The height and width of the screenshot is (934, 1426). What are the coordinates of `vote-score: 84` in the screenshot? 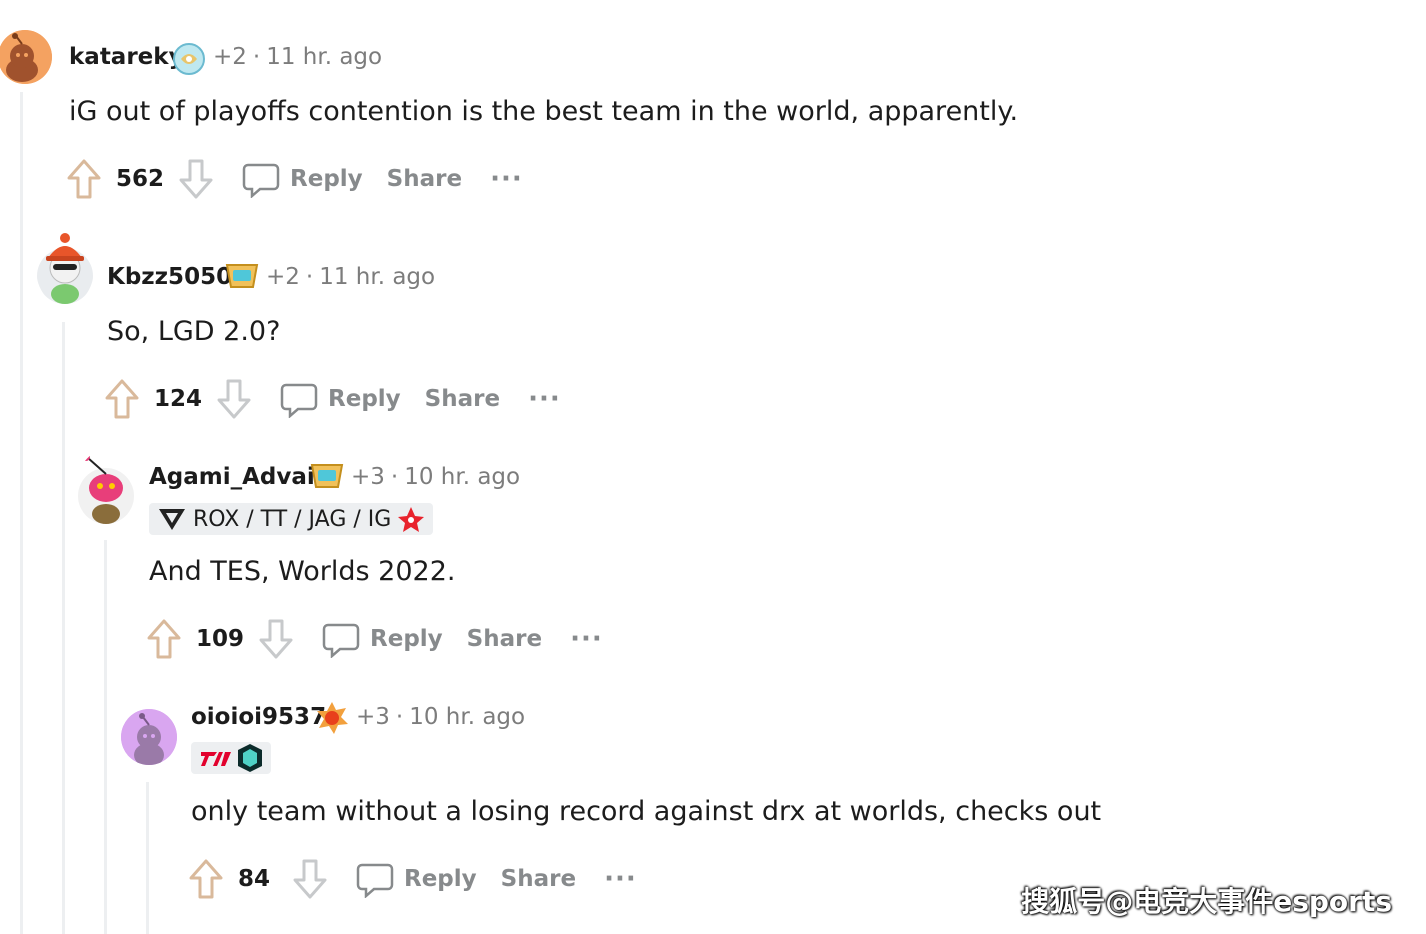 It's located at (254, 879).